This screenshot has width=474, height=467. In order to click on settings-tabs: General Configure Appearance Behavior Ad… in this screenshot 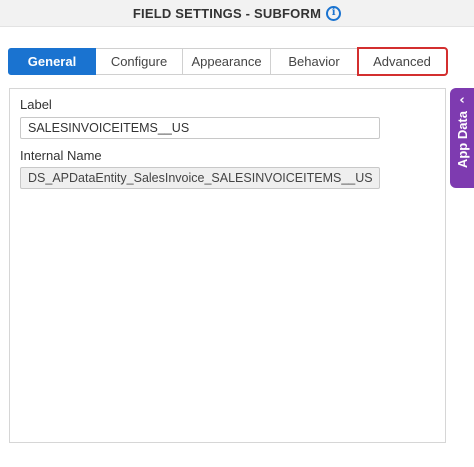, I will do `click(228, 61)`.